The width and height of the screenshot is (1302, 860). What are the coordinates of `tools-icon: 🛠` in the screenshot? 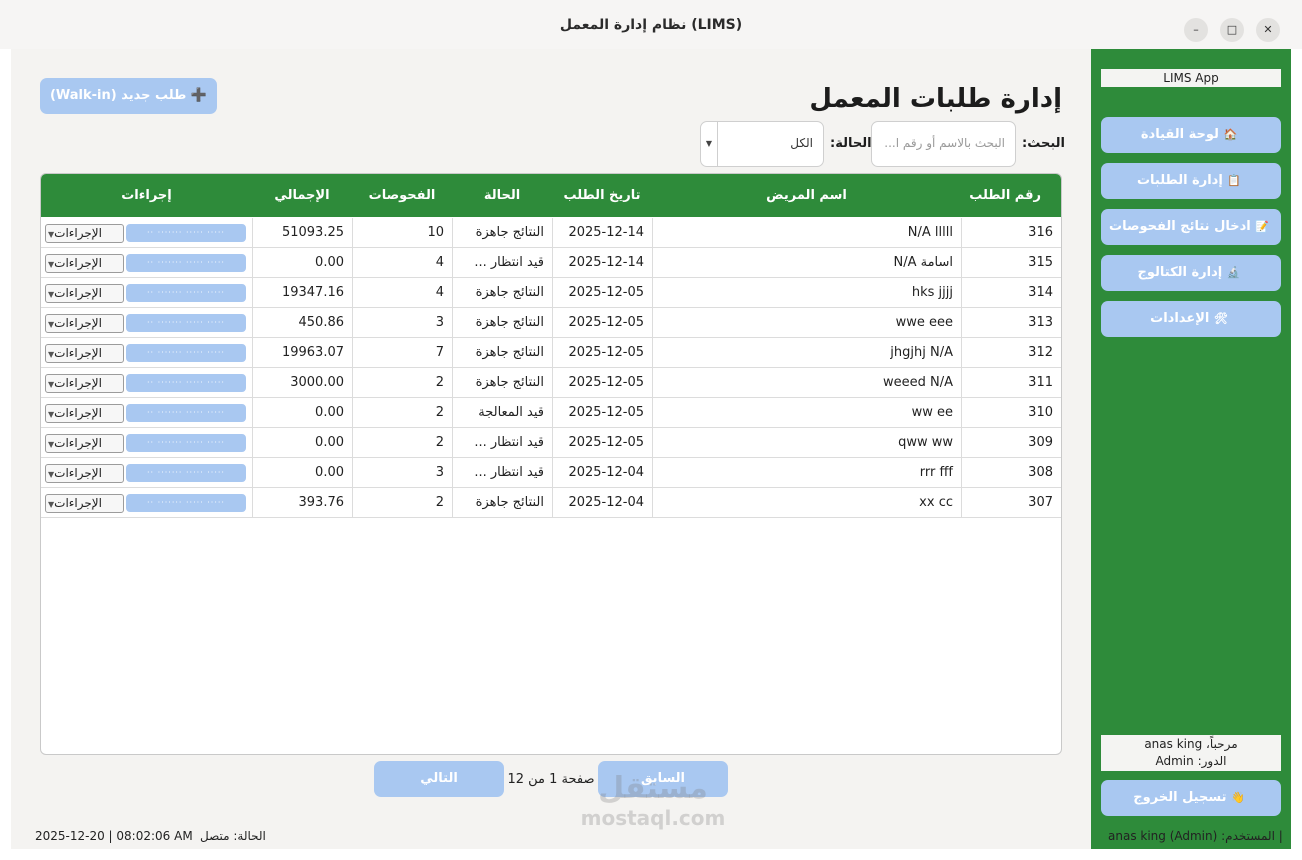 It's located at (1220, 318).